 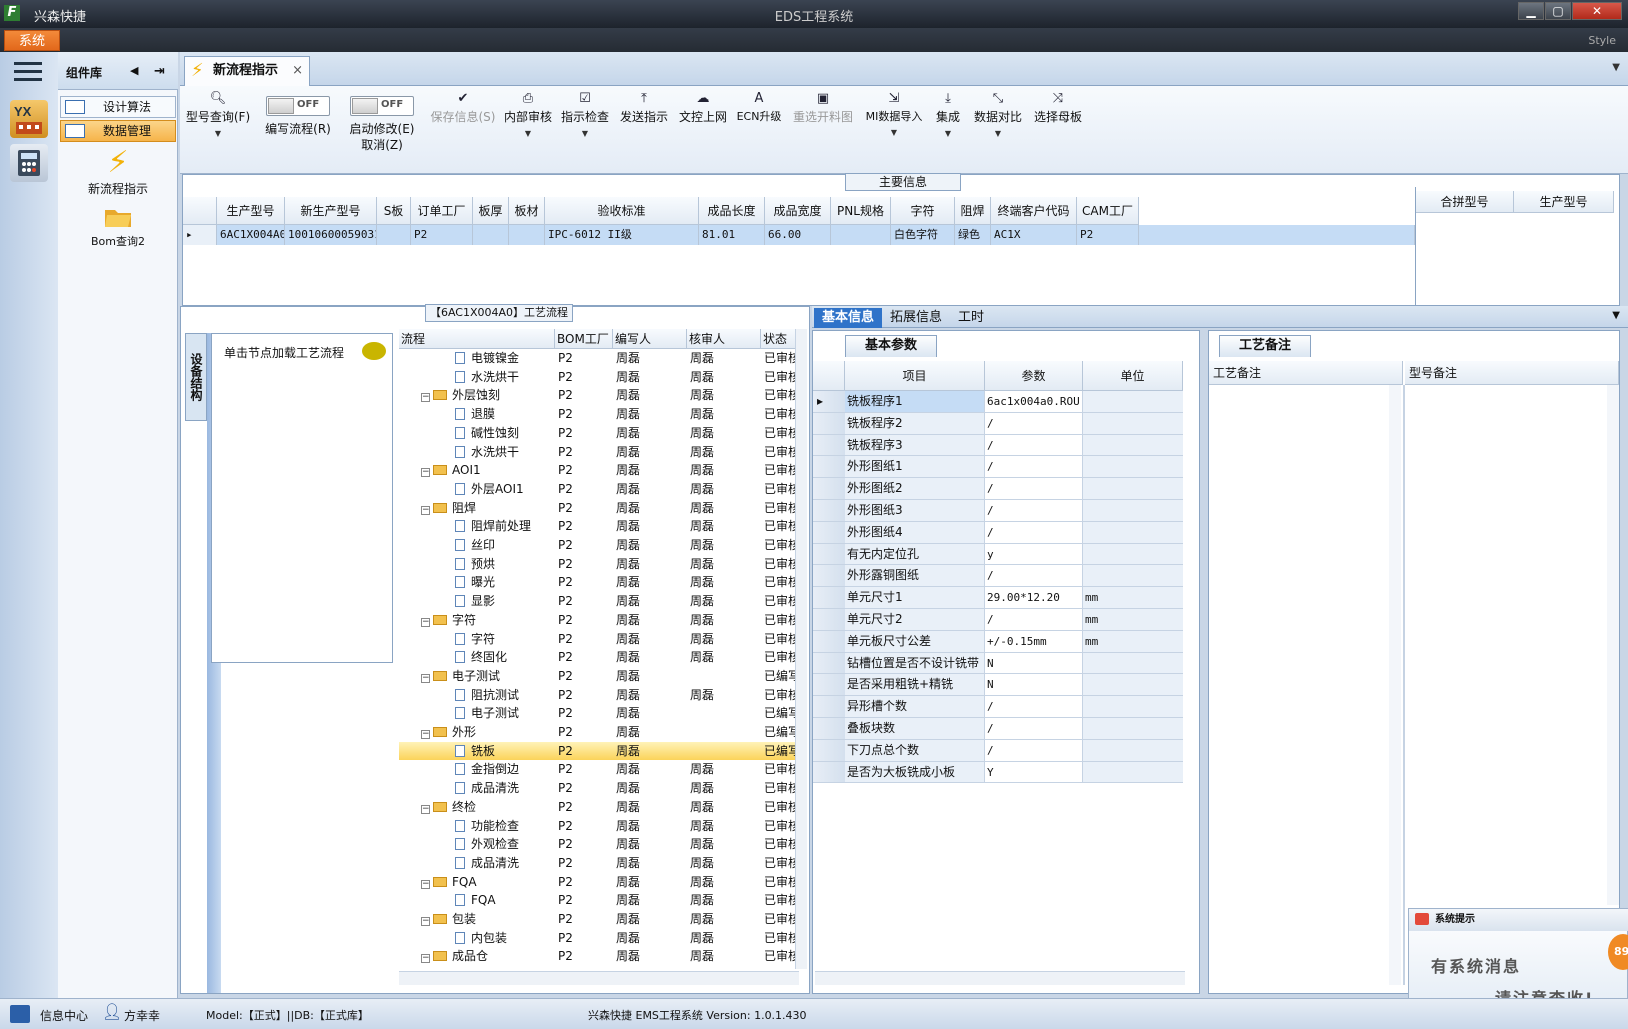 What do you see at coordinates (491, 211) in the screenshot?
I see `main-info-header: 板厚` at bounding box center [491, 211].